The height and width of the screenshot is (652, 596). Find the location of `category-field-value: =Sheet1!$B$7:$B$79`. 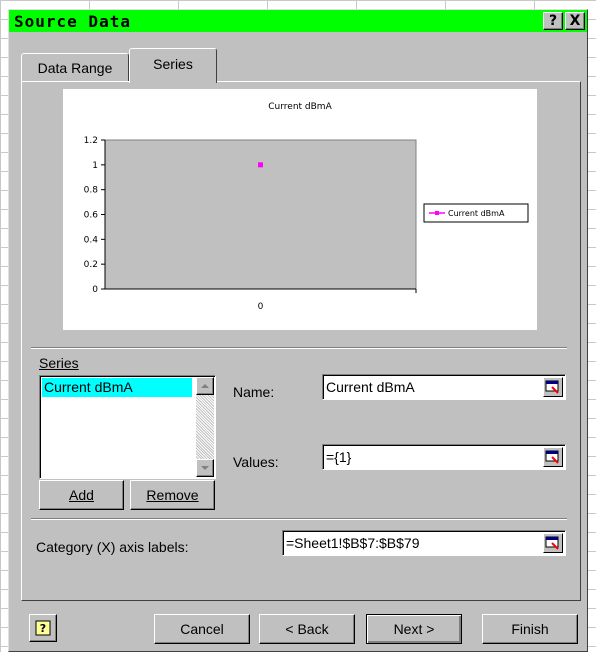

category-field-value: =Sheet1!$B$7:$B$79 is located at coordinates (353, 543).